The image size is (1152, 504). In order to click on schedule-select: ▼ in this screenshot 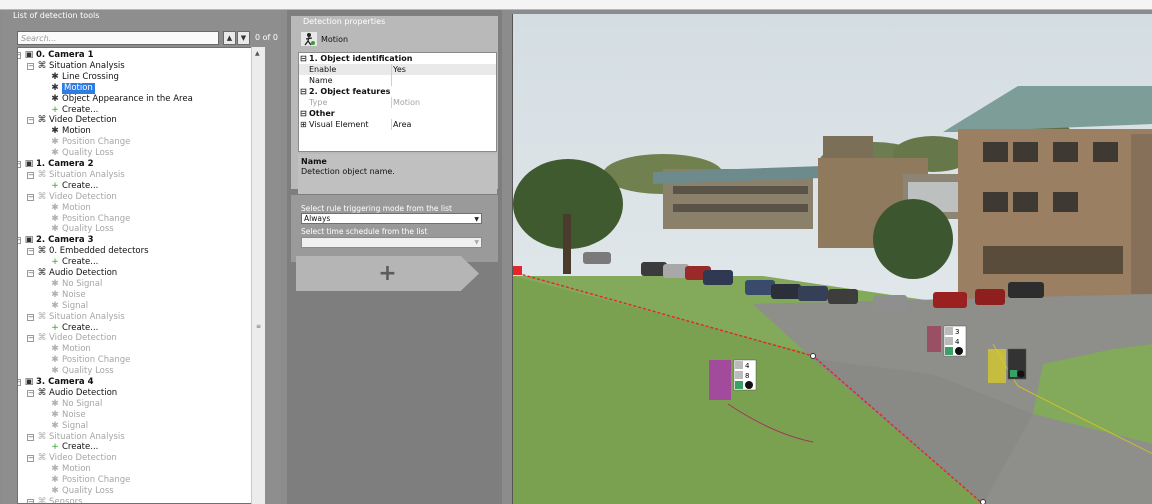, I will do `click(391, 242)`.